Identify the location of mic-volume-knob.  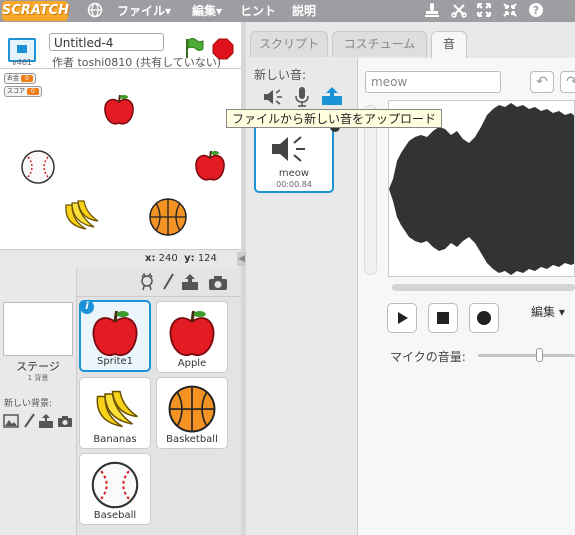
(539, 355).